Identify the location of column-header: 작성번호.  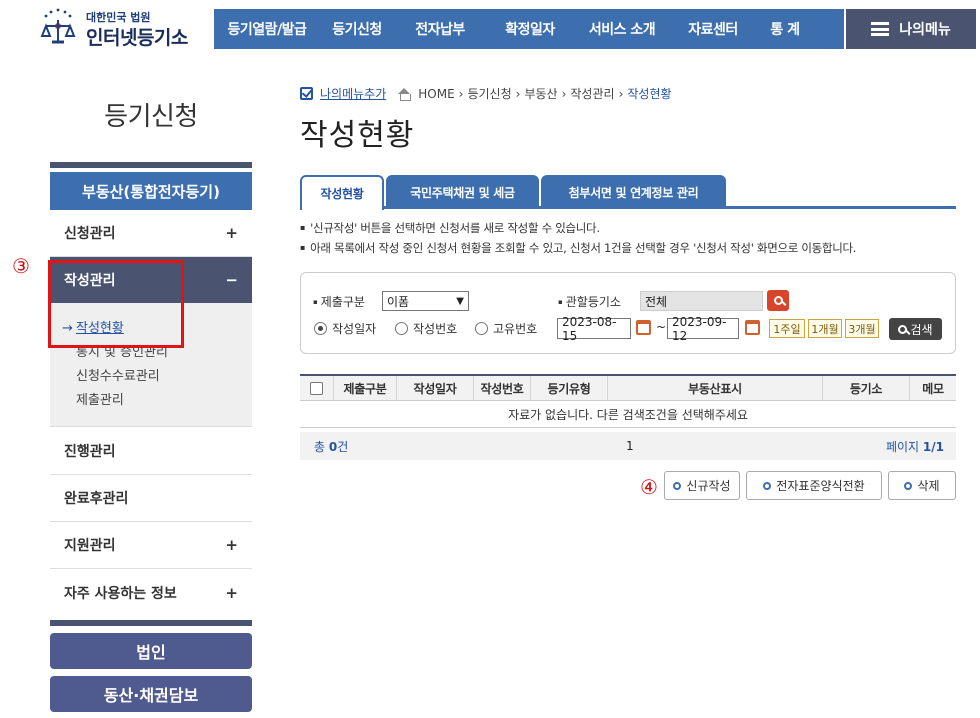
(502, 388).